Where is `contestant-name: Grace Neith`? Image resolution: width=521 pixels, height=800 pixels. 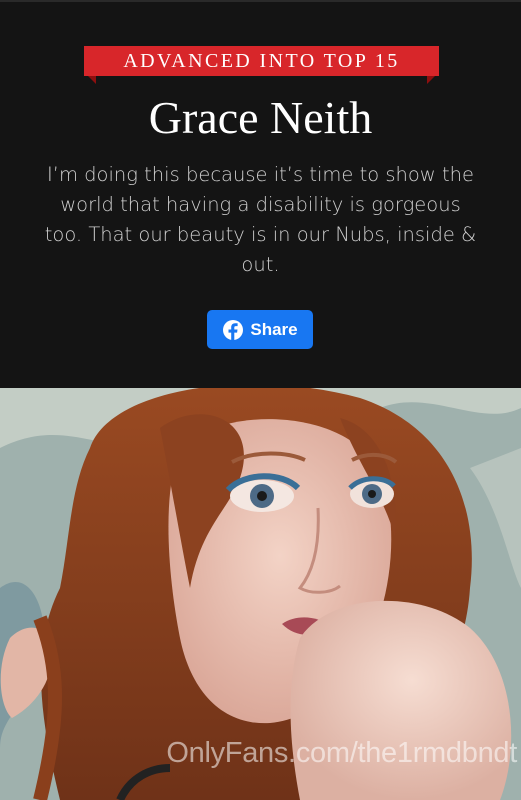
contestant-name: Grace Neith is located at coordinates (260, 117).